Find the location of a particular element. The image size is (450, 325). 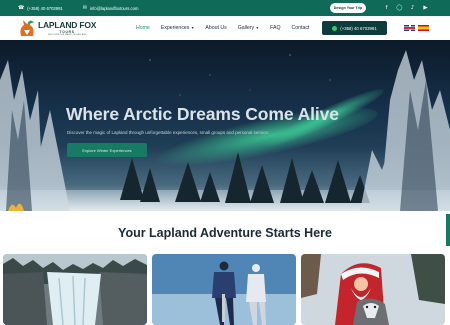

frozen-waterfall-image is located at coordinates (75, 289).